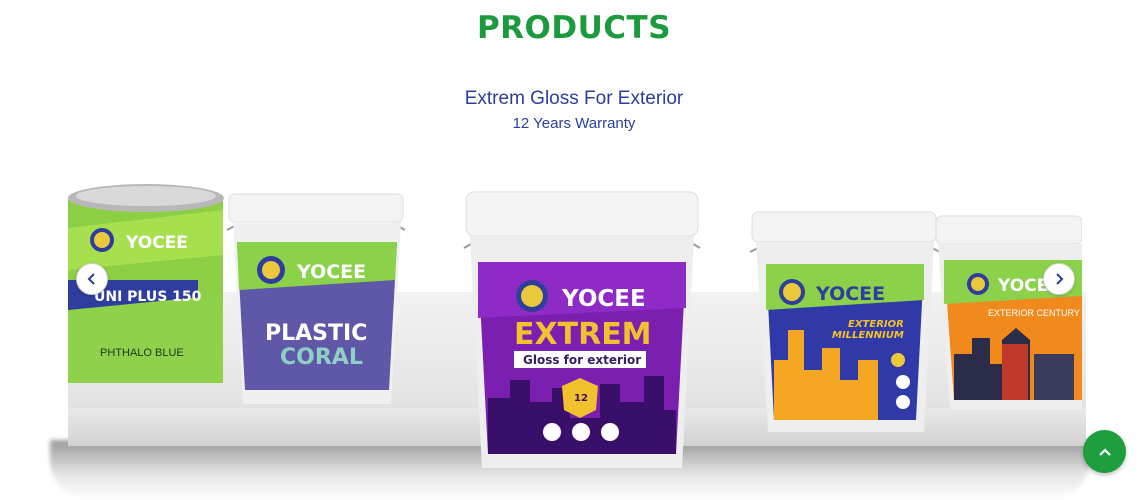 The width and height of the screenshot is (1148, 500). I want to click on product-subtitle: PHTHALO BLUE, so click(142, 353).